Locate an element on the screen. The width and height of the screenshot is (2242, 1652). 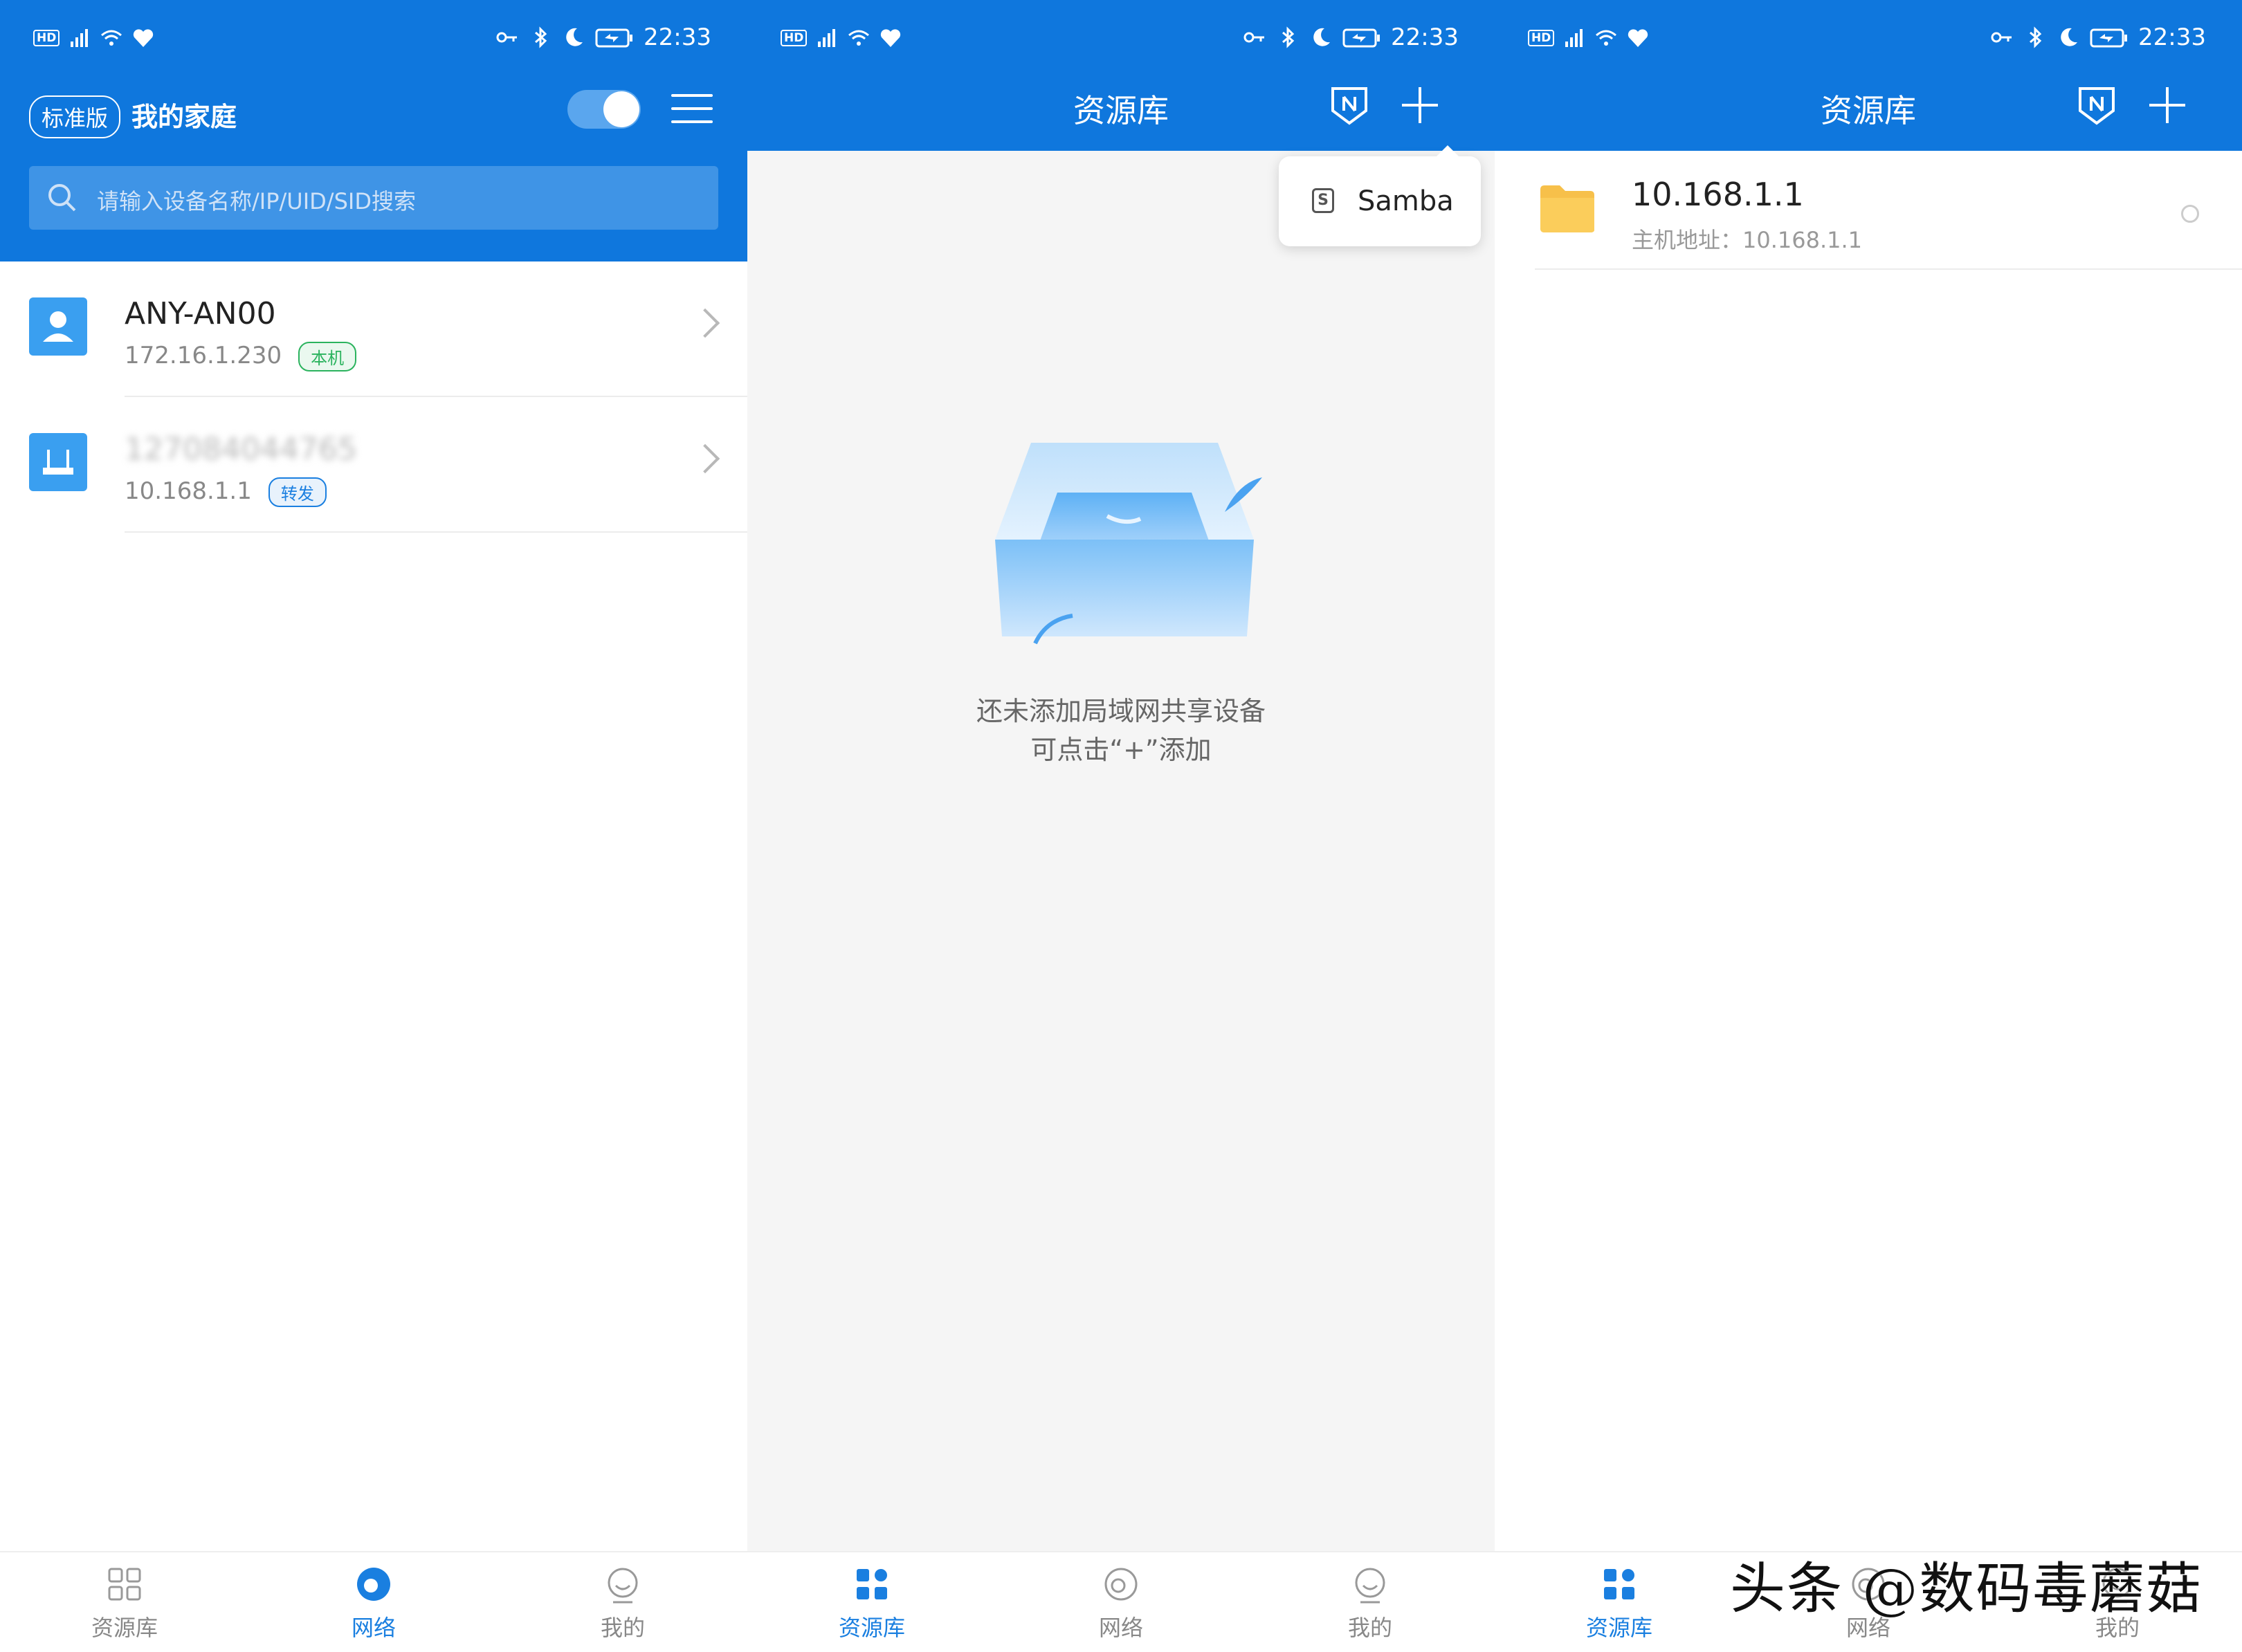
samba-icon: S is located at coordinates (1323, 200).